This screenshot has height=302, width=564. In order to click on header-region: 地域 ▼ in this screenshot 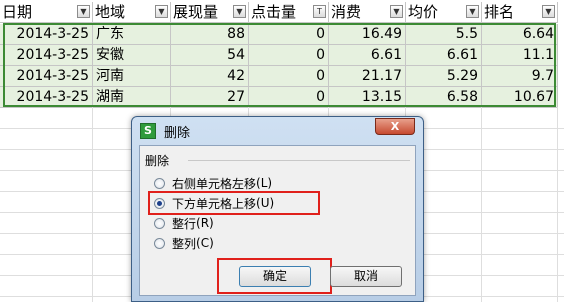, I will do `click(132, 12)`.